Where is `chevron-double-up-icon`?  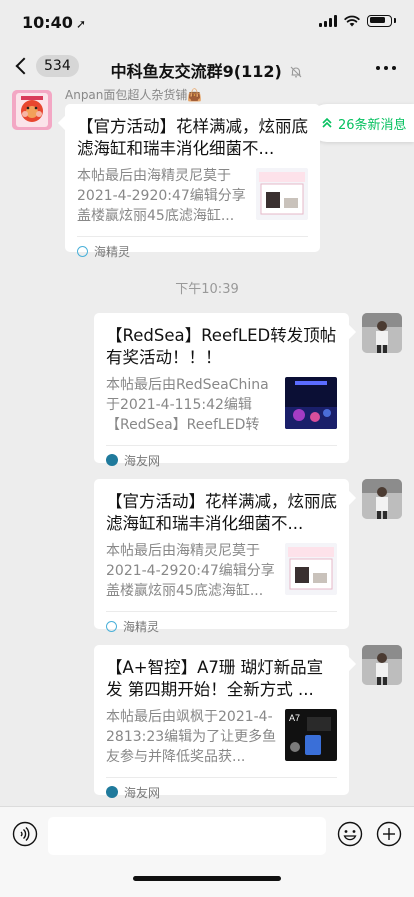
chevron-double-up-icon is located at coordinates (327, 122).